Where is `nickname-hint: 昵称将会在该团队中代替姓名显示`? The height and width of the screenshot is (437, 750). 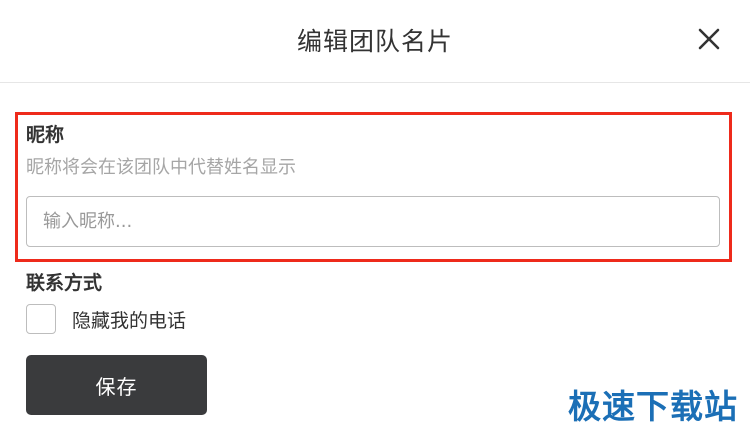 nickname-hint: 昵称将会在该团队中代替姓名显示 is located at coordinates (161, 167).